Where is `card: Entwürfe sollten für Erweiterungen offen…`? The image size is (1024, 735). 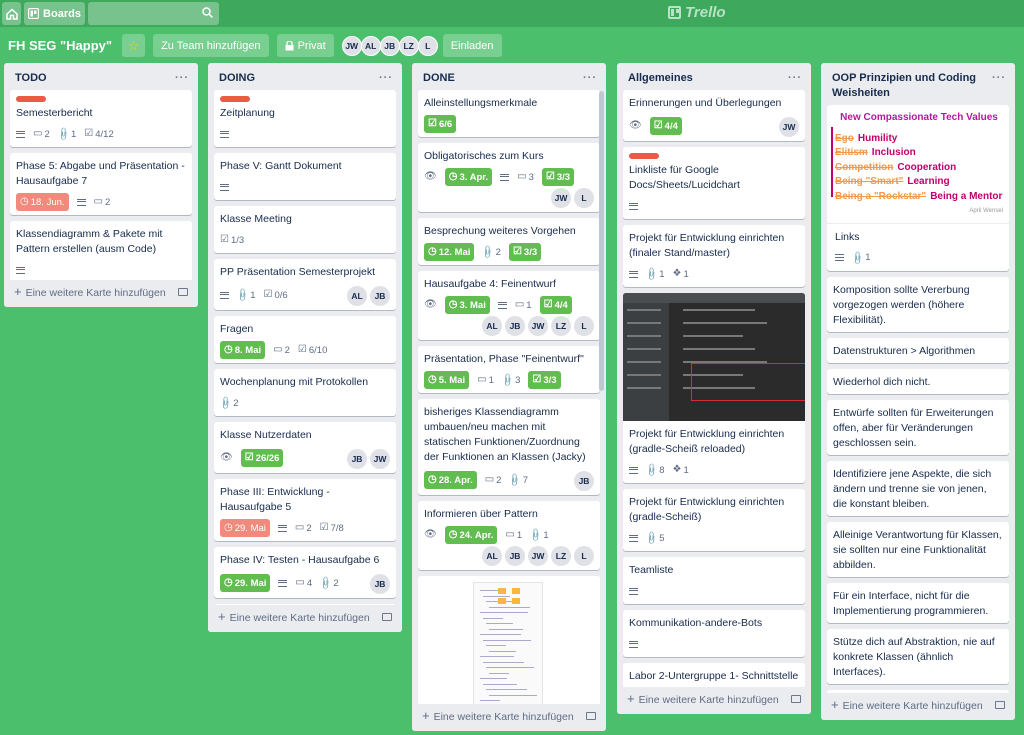 card: Entwürfe sollten für Erweiterungen offen… is located at coordinates (918, 427).